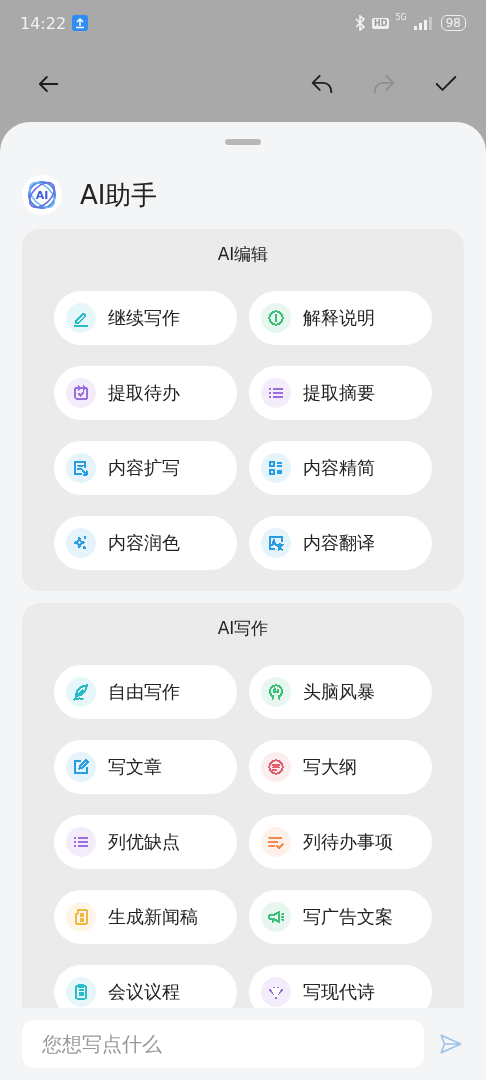 The height and width of the screenshot is (1080, 486). Describe the element at coordinates (42, 195) in the screenshot. I see `ai-logo: AI` at that location.